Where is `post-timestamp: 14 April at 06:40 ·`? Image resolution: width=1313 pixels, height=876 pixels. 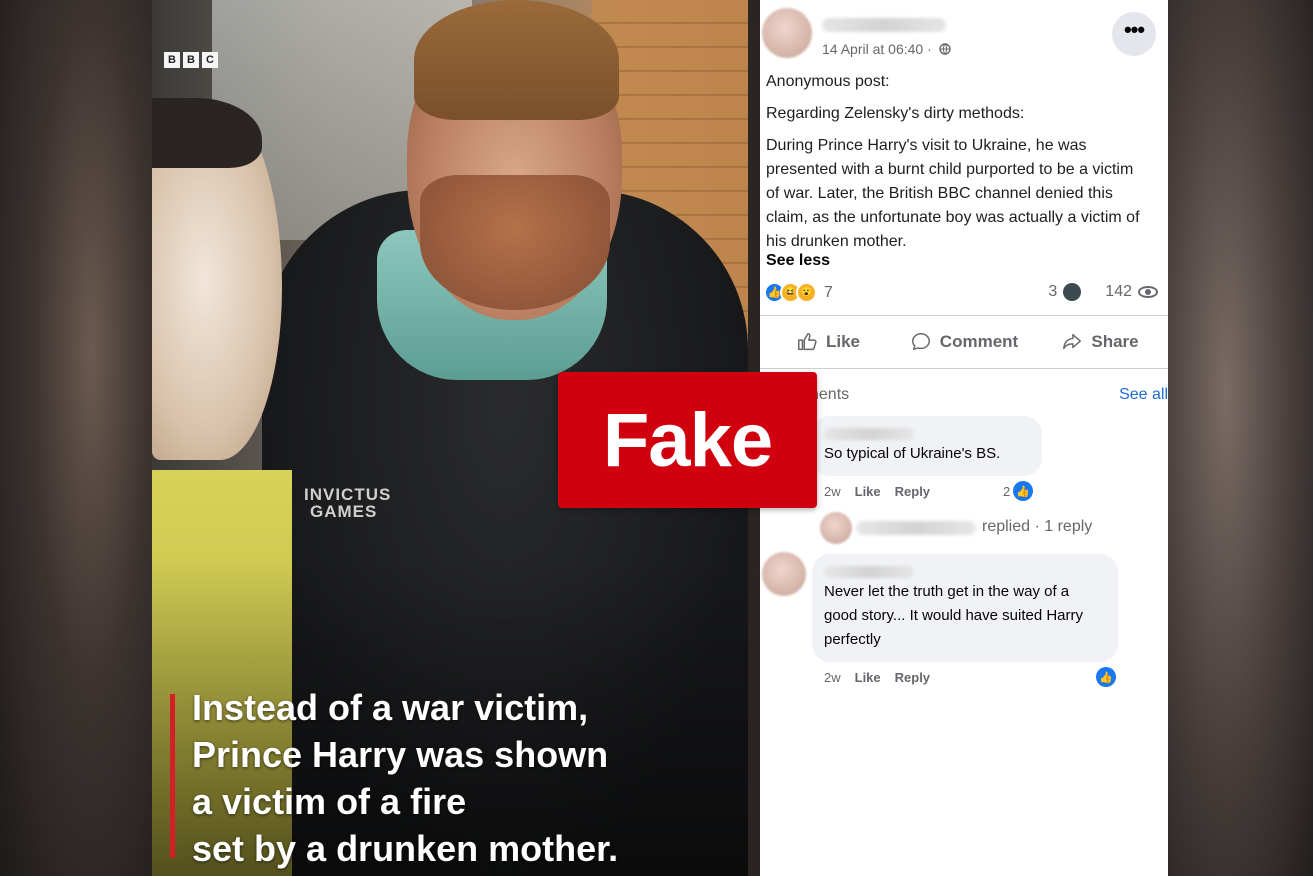 post-timestamp: 14 April at 06:40 · is located at coordinates (877, 49).